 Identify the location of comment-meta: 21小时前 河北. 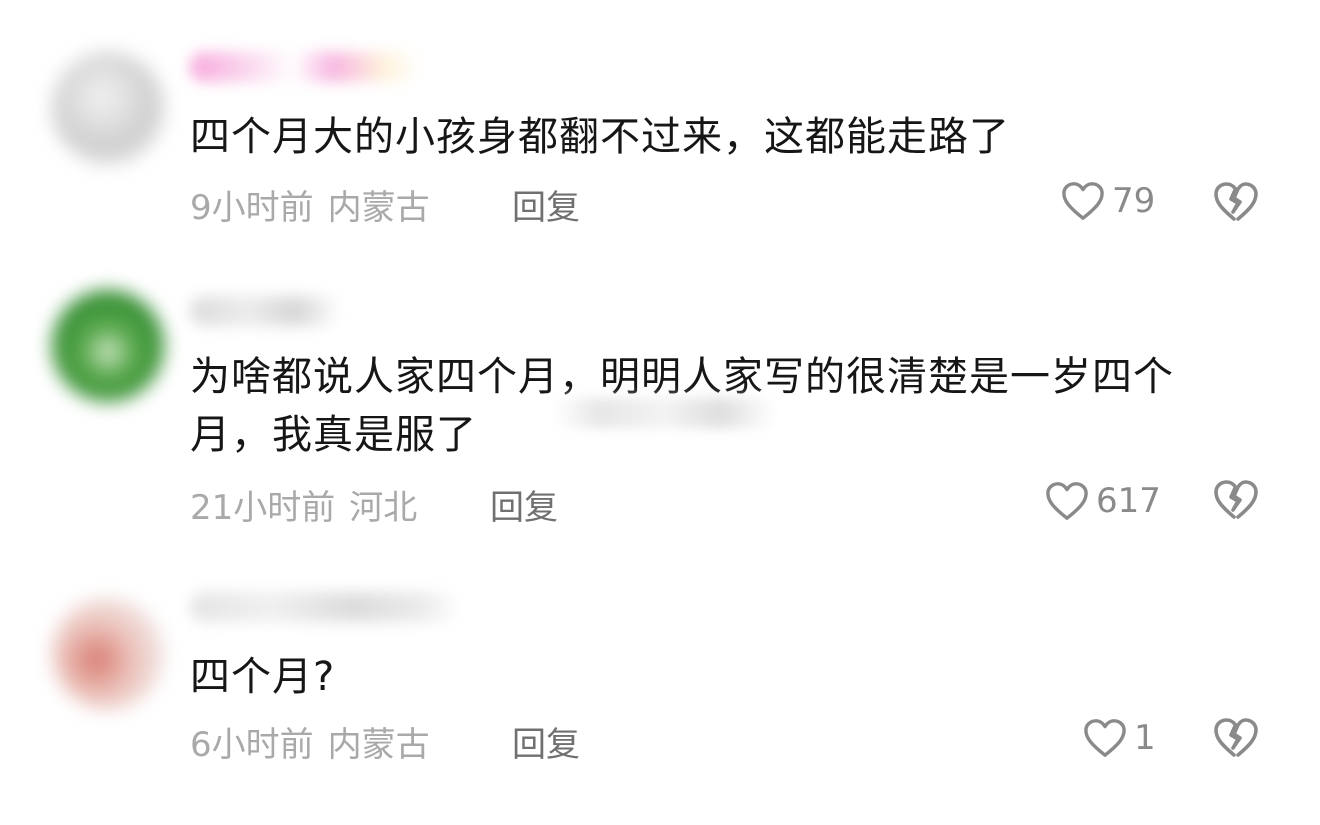
(303, 504).